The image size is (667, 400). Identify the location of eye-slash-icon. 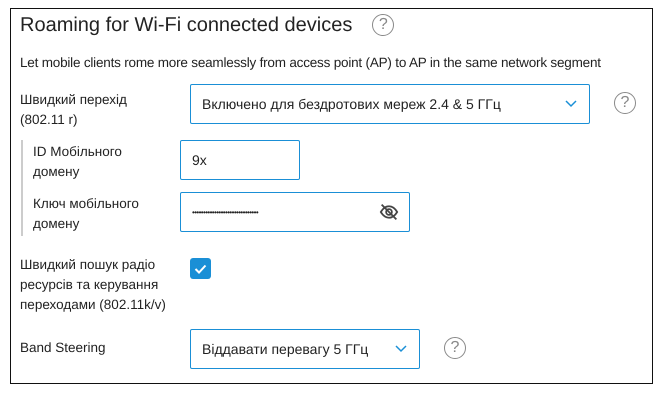
(389, 212).